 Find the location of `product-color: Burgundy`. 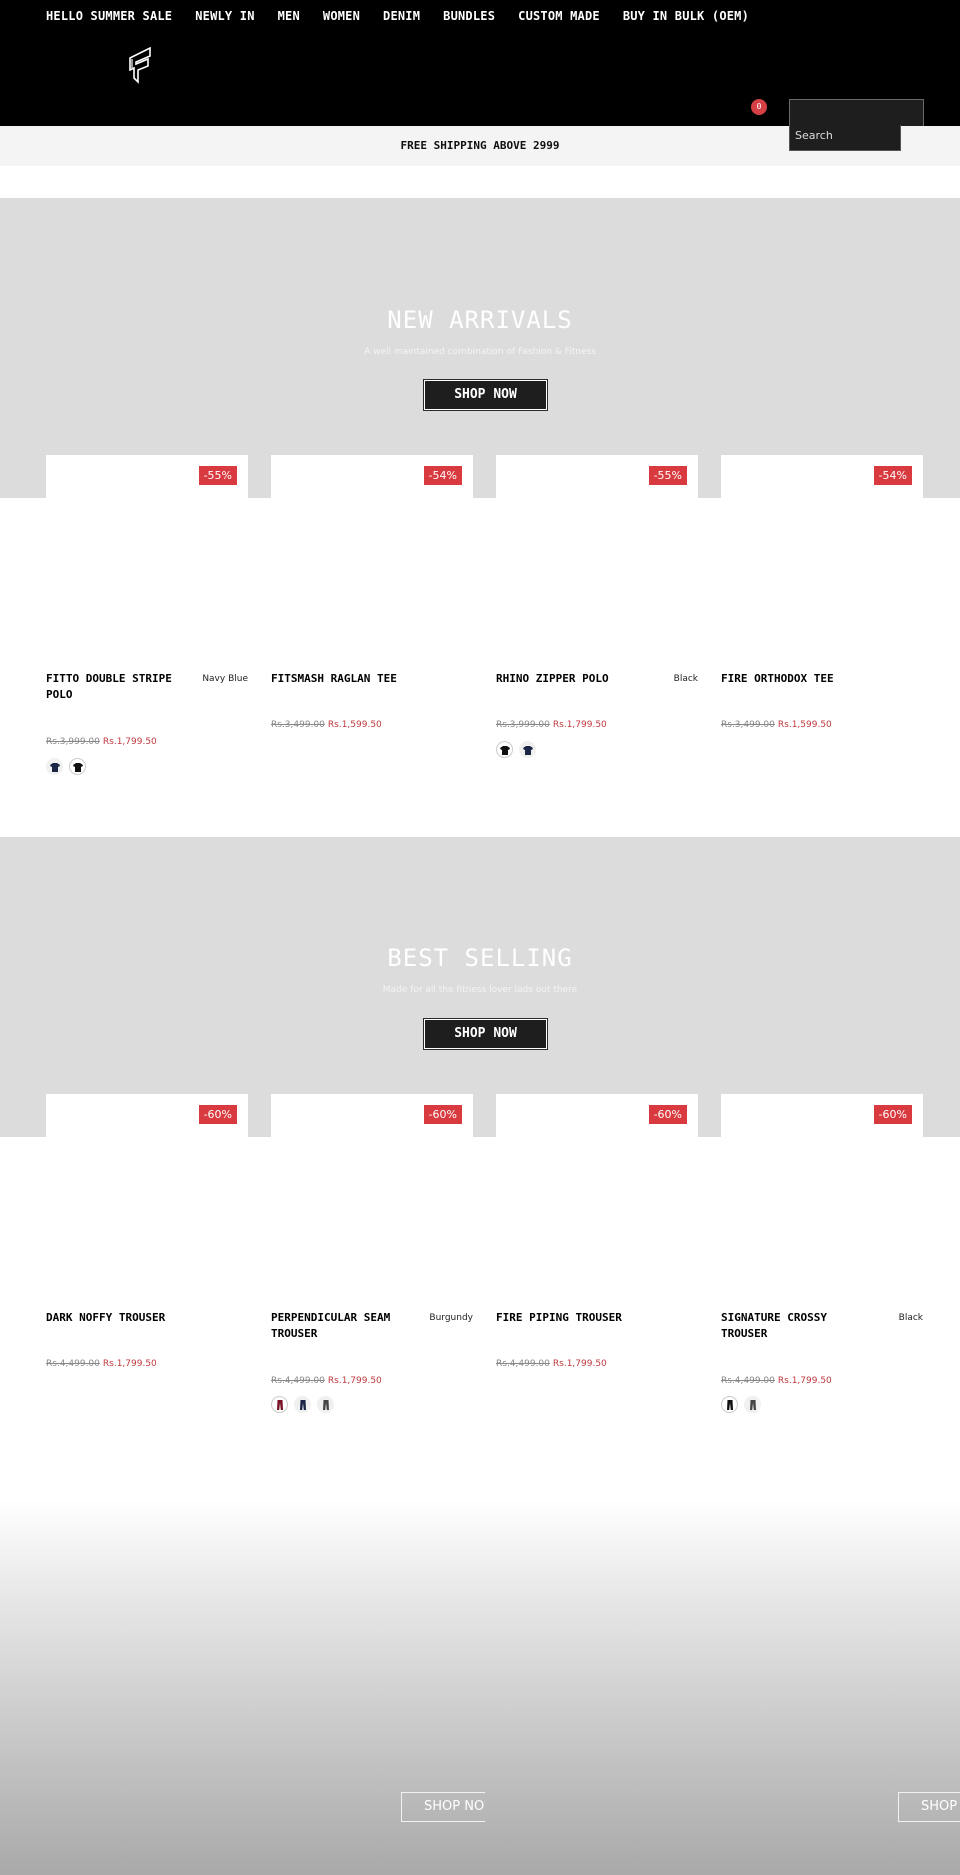

product-color: Burgundy is located at coordinates (451, 1318).